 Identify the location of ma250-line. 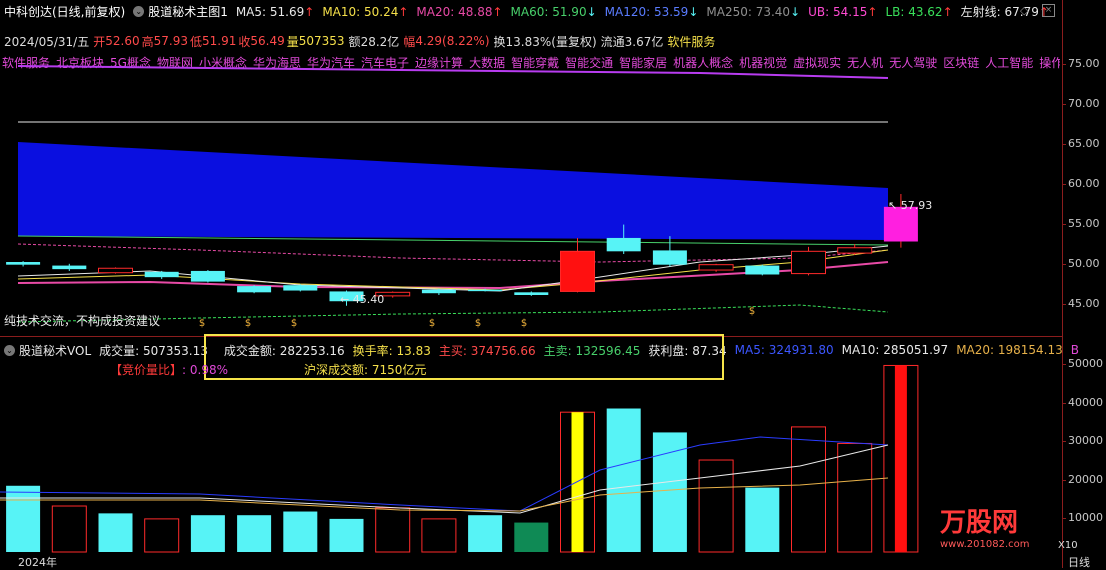
(453, 72).